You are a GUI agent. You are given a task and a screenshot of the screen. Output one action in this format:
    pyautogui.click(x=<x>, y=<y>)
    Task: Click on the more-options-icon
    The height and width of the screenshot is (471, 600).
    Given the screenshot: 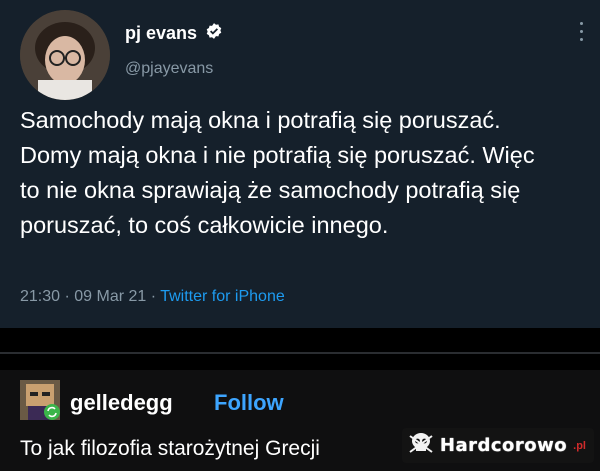 What is the action you would take?
    pyautogui.click(x=581, y=34)
    